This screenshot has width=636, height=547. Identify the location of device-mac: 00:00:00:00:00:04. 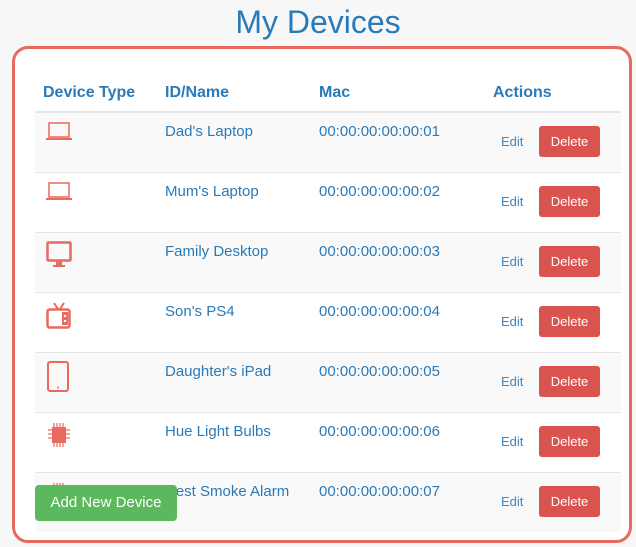
(379, 311).